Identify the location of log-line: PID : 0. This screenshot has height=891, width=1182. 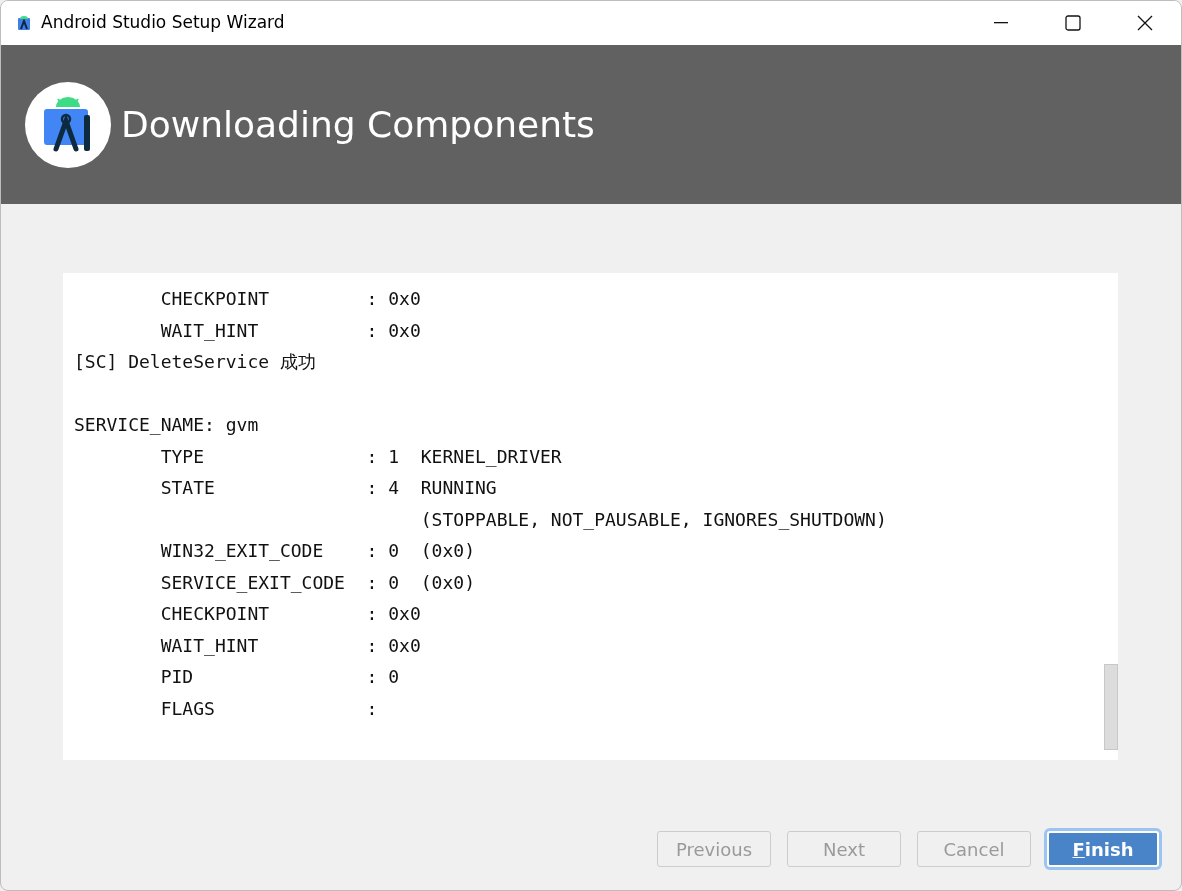
(279, 677).